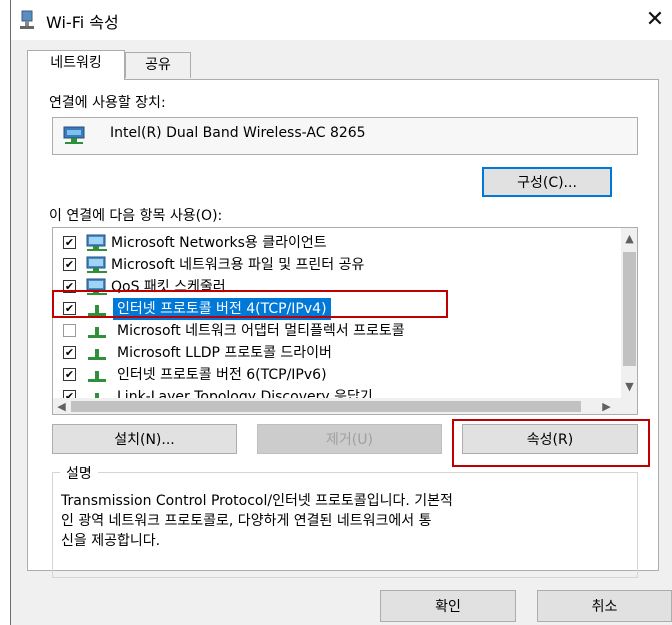 The width and height of the screenshot is (672, 625). I want to click on description-line: 신을 제공합니다., so click(111, 541).